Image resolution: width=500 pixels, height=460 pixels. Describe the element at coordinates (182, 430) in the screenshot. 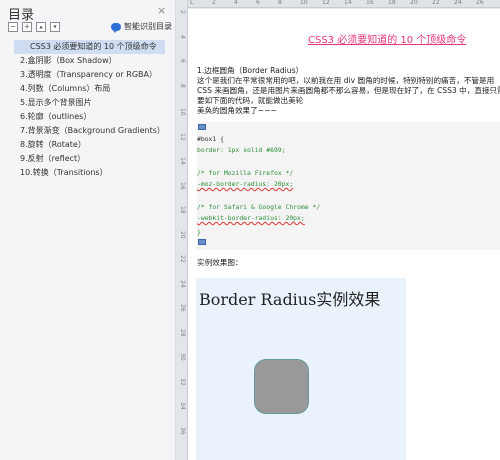

I see `ruler-label: 36` at that location.